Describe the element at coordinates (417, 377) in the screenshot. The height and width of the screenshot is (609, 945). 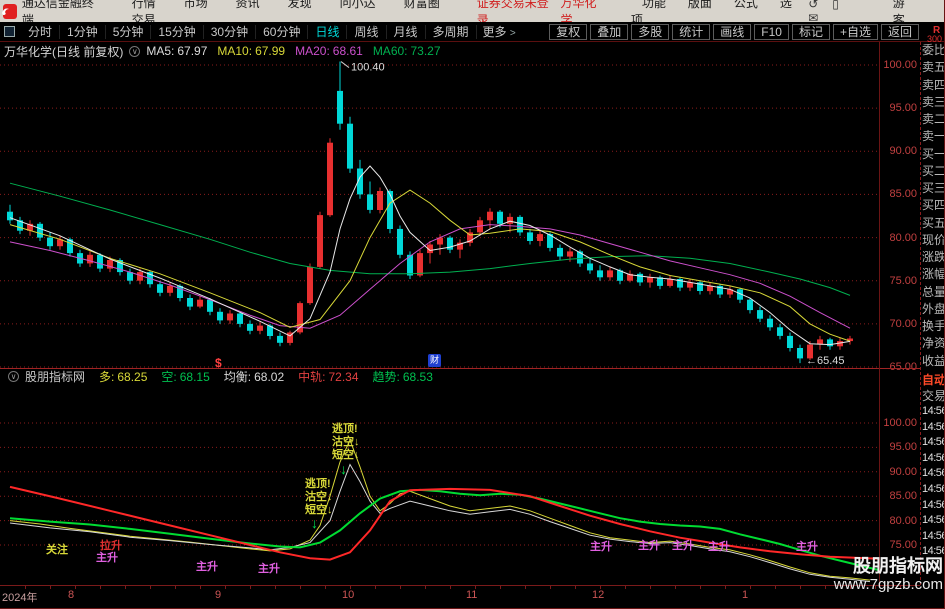
I see `field-value: 68.53` at that location.